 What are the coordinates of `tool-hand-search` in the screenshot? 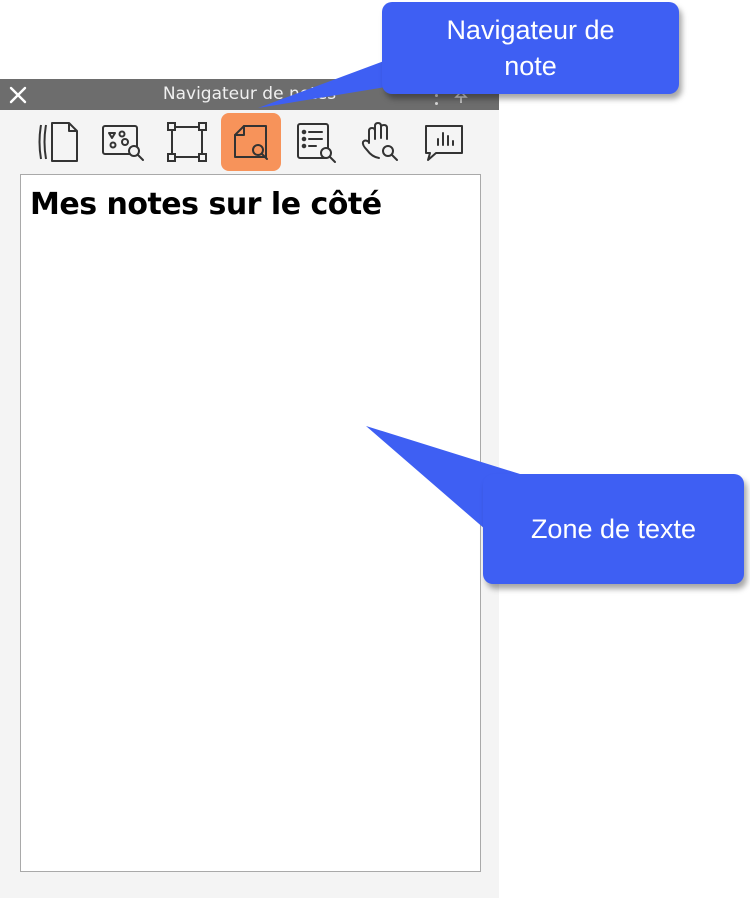 It's located at (380, 142).